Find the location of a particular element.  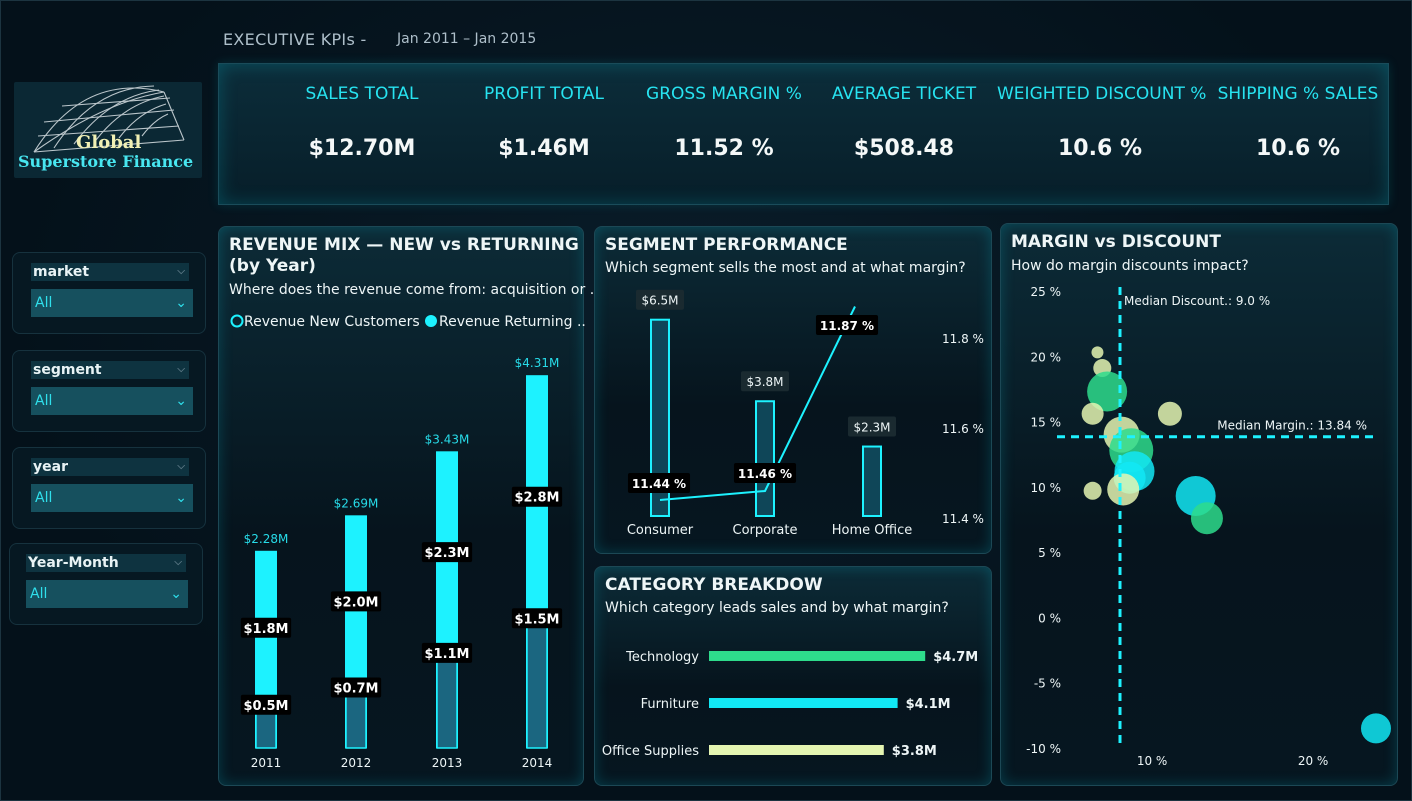

category-value-label: $3.8M is located at coordinates (914, 751).